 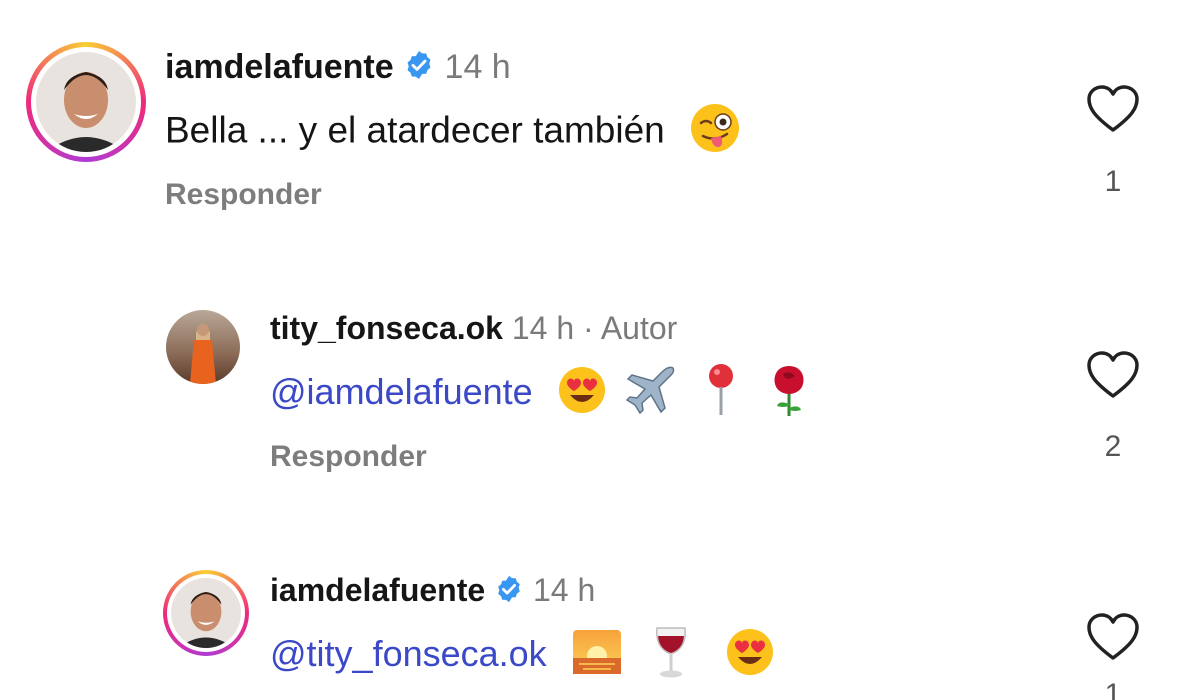 I want to click on airplane-icon, so click(x=651, y=394).